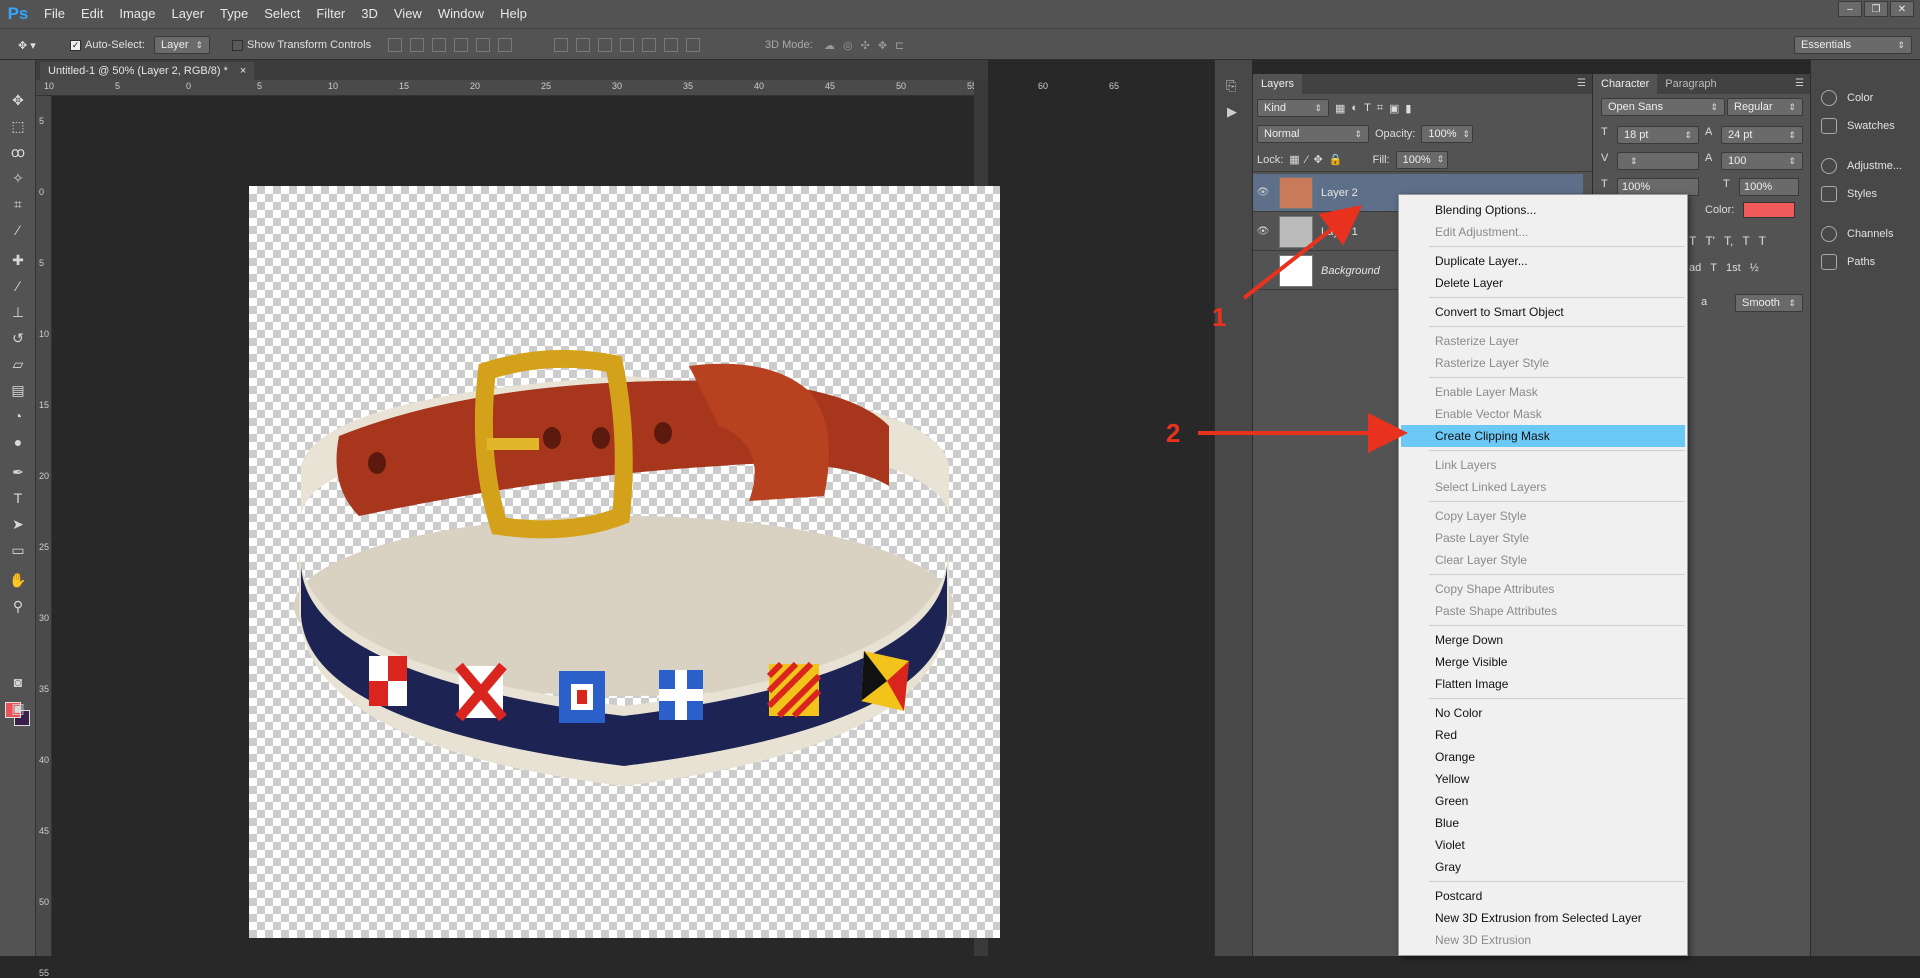 This screenshot has width=1920, height=978. I want to click on step-2-label: 2, so click(1173, 433).